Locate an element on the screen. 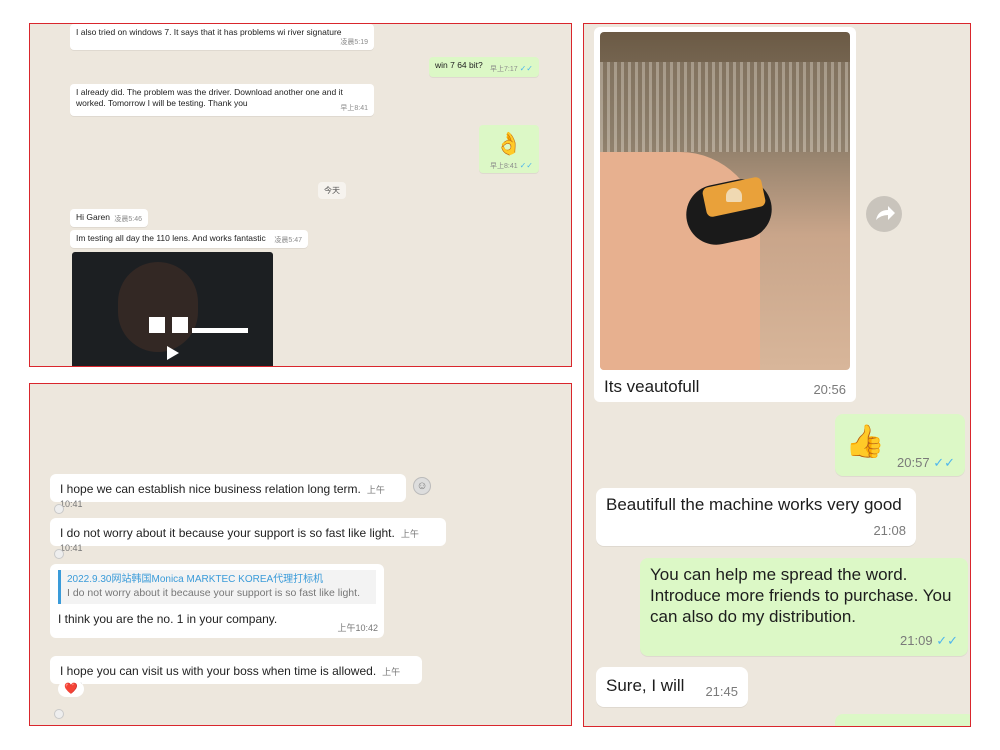 The height and width of the screenshot is (750, 1000). message-text: win 7 64 bit? is located at coordinates (459, 65).